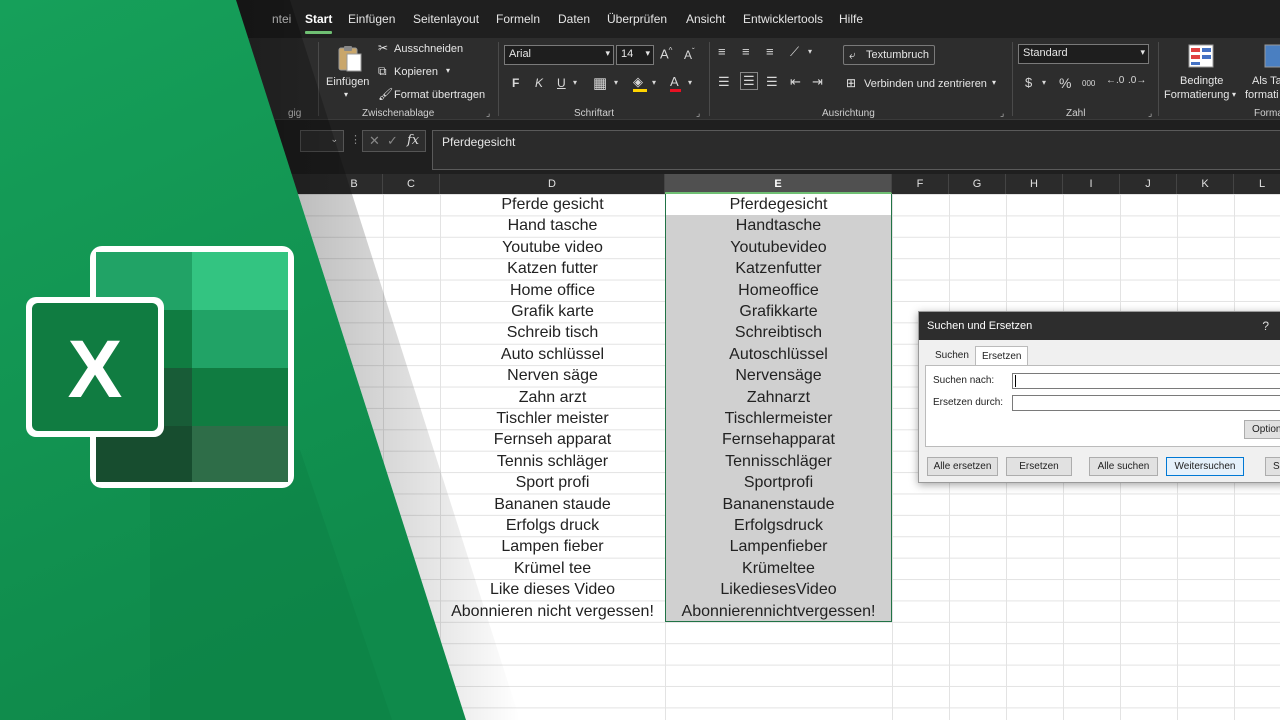 The image size is (1280, 720). What do you see at coordinates (724, 82) in the screenshot?
I see `align-left-icon: ☰` at bounding box center [724, 82].